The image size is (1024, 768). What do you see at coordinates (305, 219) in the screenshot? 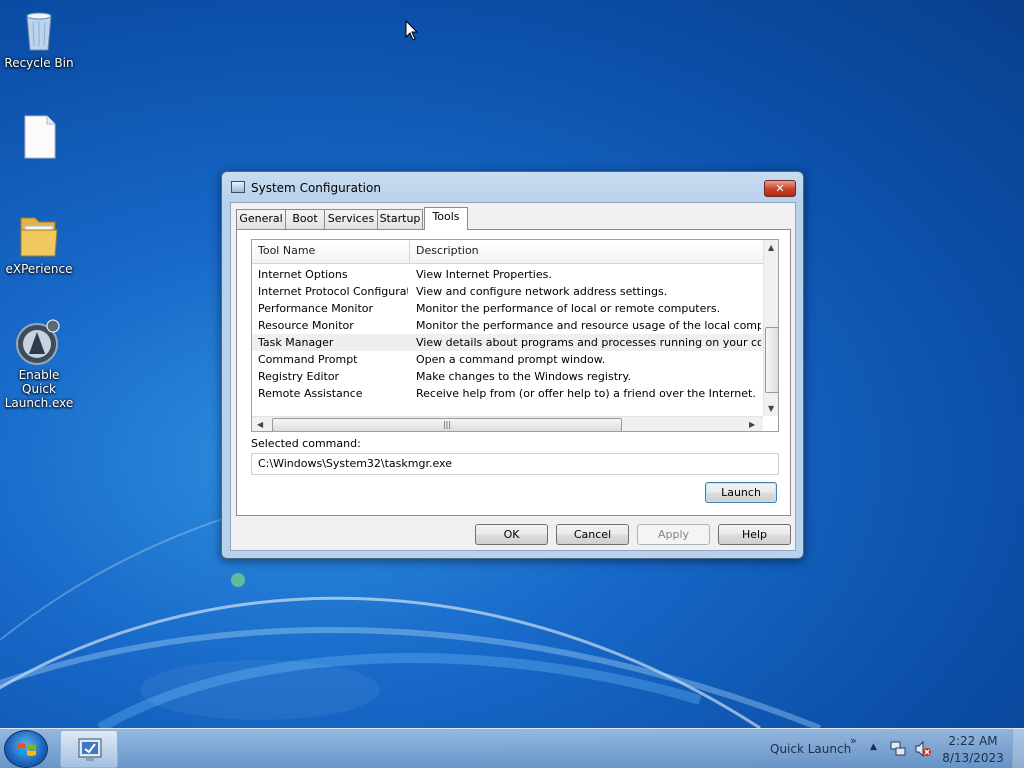
I see `tab-boot: Boot` at bounding box center [305, 219].